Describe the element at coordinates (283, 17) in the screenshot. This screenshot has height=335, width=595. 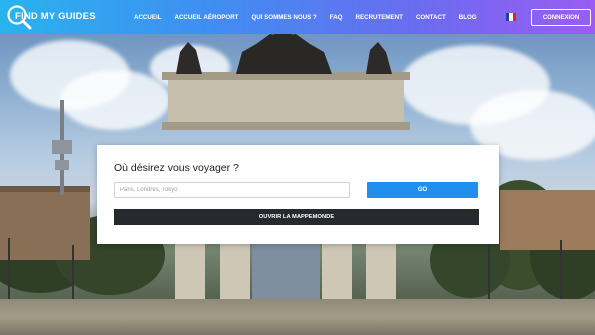
I see `nav-item-qui-sommes-nous: QUI SOMMES NOUS ?` at that location.